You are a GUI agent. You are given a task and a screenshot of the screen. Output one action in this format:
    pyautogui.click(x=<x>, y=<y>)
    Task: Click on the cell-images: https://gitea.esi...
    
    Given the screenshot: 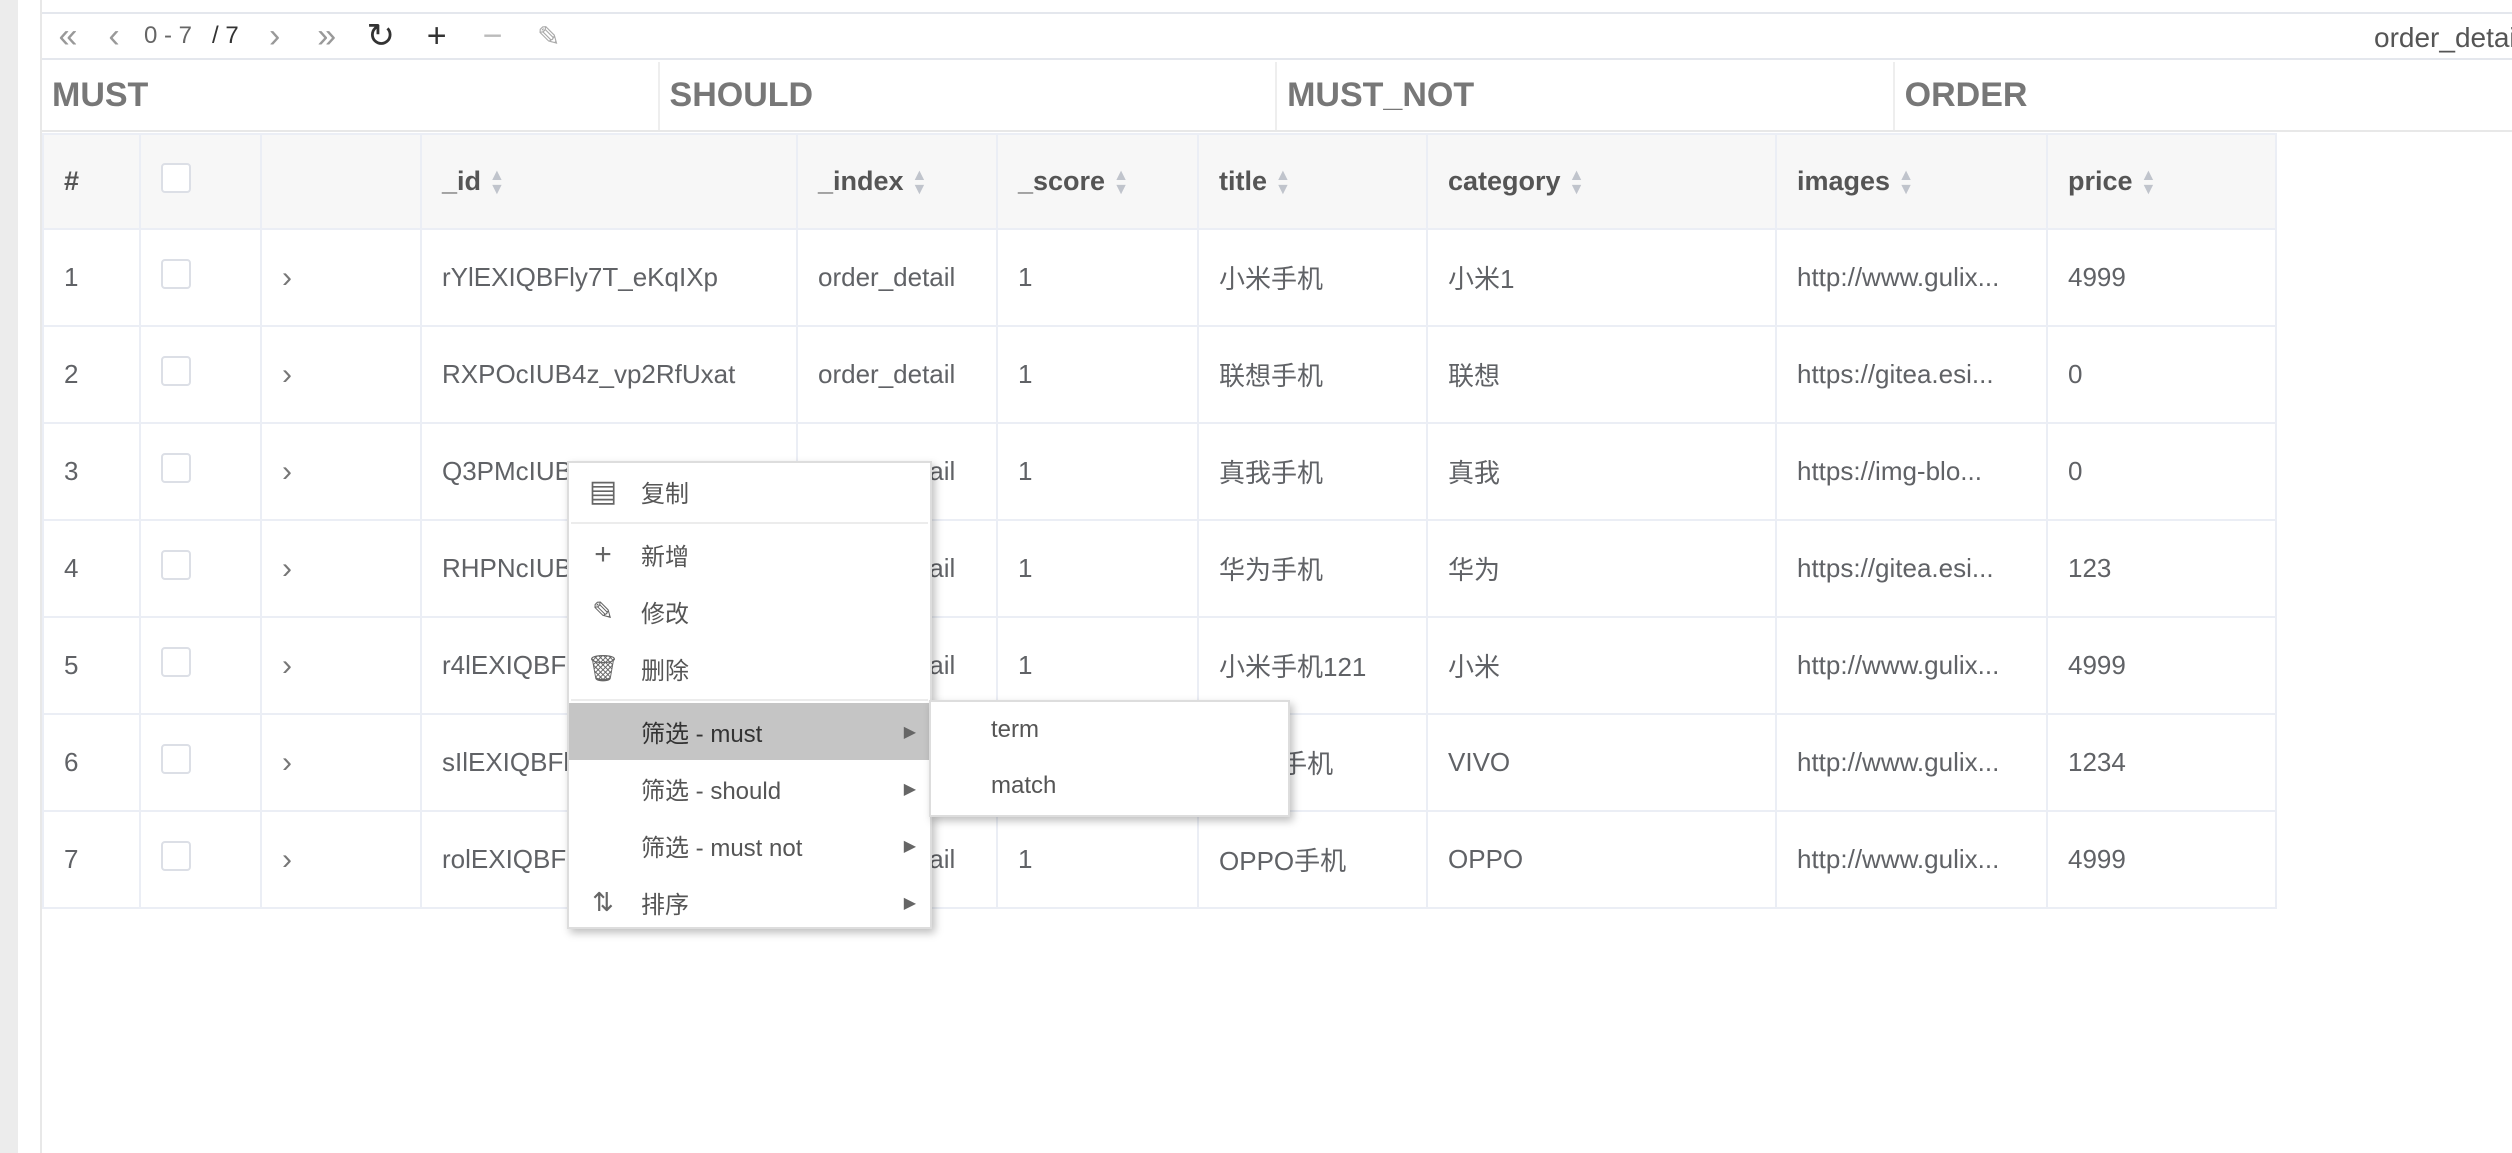 What is the action you would take?
    pyautogui.click(x=1911, y=374)
    